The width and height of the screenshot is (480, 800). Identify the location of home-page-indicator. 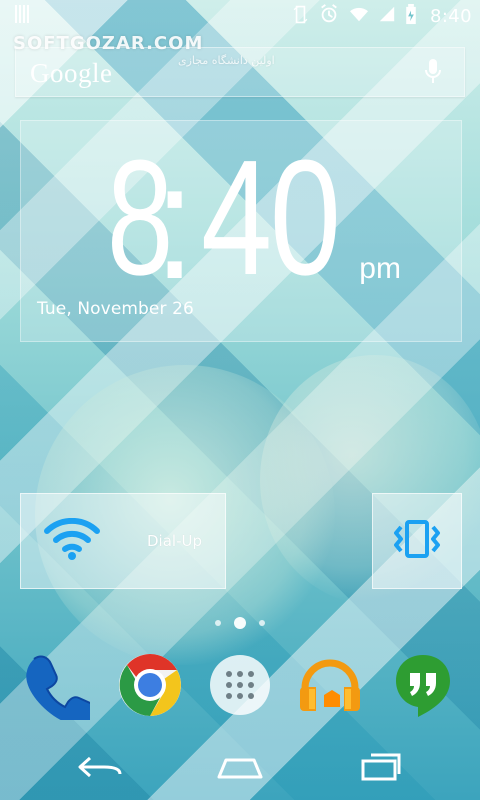
(240, 623).